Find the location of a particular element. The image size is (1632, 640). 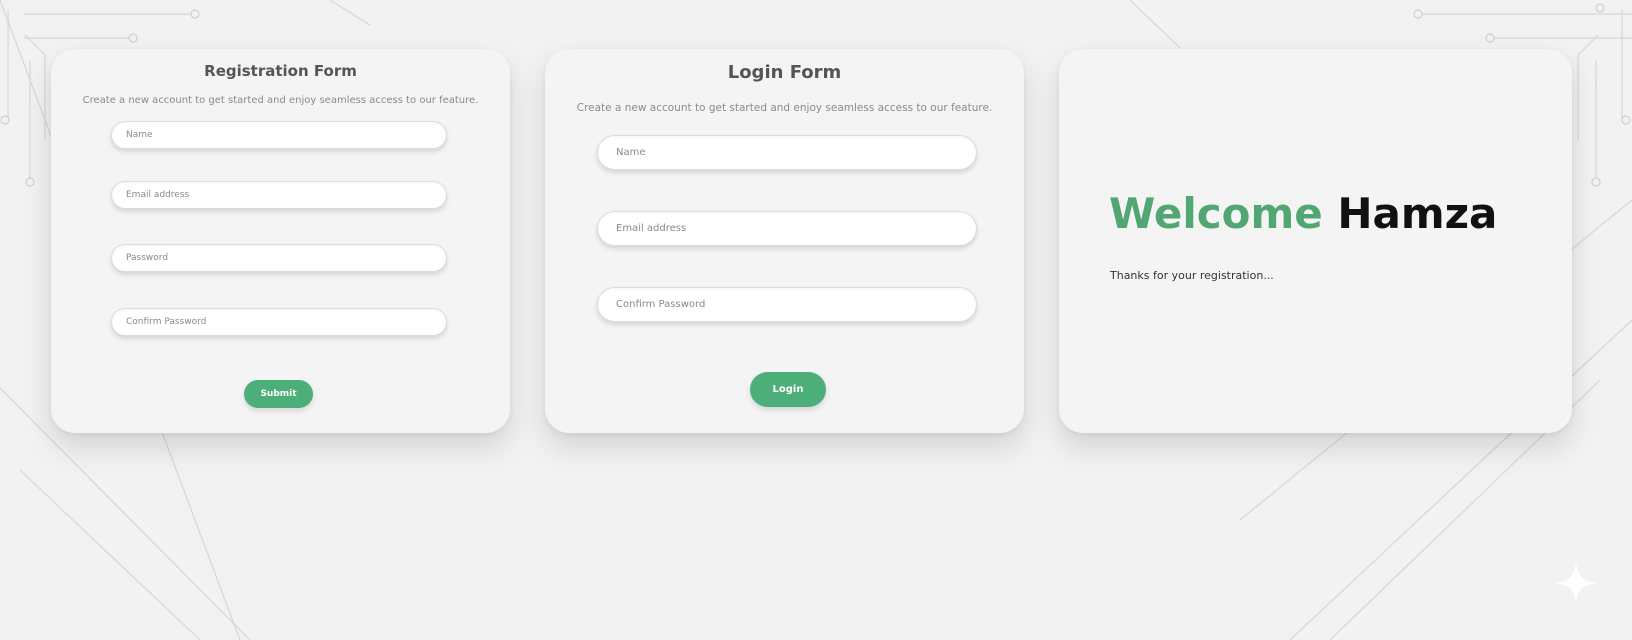

welcome-heading: Welcome Hamza is located at coordinates (1303, 213).